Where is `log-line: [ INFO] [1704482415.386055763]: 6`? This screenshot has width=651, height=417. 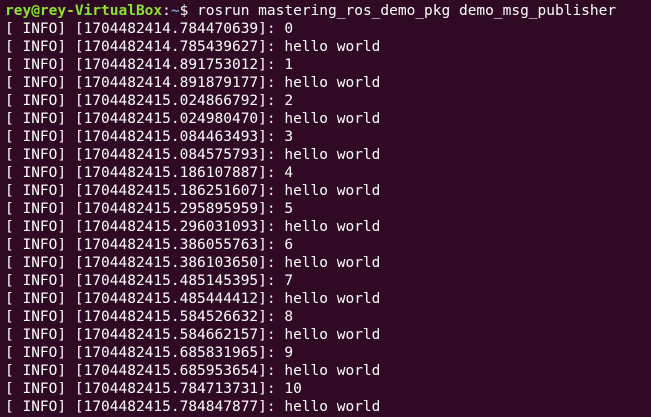
log-line: [ INFO] [1704482415.386055763]: 6 is located at coordinates (149, 245).